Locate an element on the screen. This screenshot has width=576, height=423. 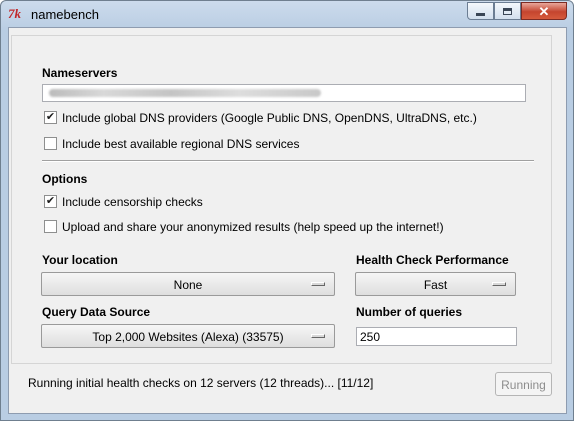
upload-results-checkbox is located at coordinates (50, 226).